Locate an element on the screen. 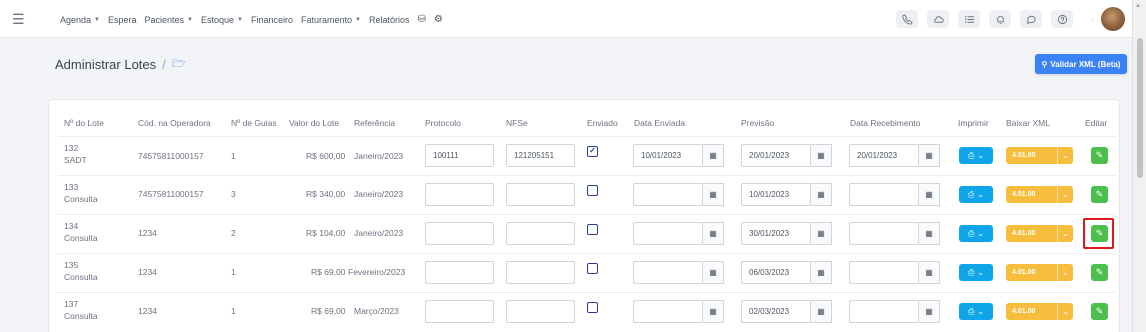 This screenshot has height=332, width=1146. sent-checkbox: ✓ is located at coordinates (592, 151).